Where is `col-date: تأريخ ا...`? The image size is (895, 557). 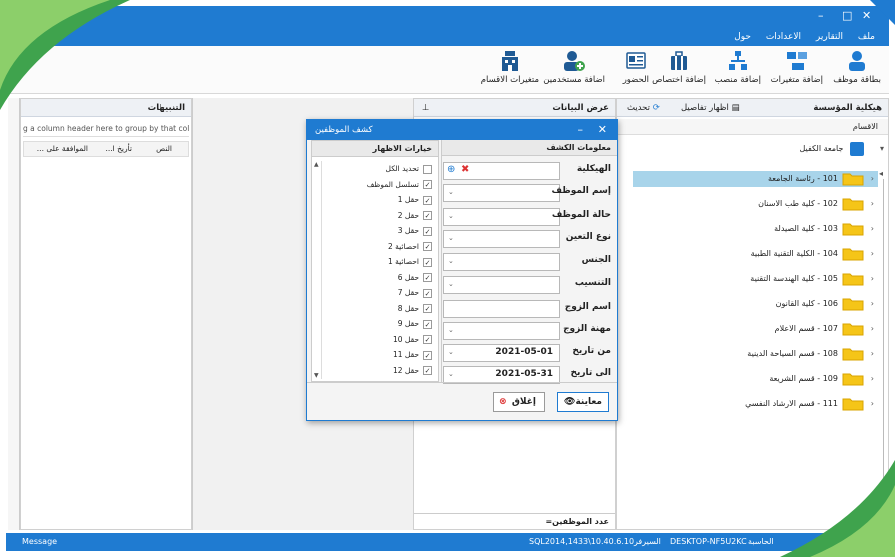 col-date: تأريخ ا... is located at coordinates (118, 149).